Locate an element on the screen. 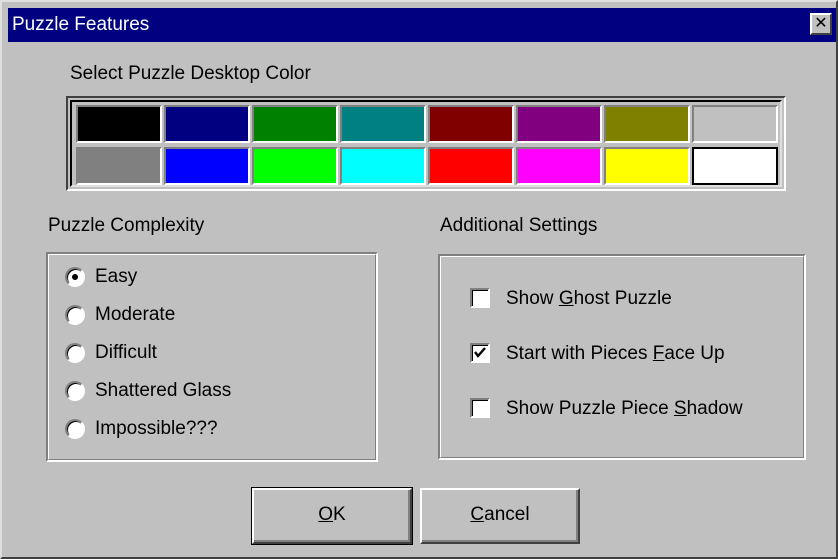  complexity-option-label: Moderate is located at coordinates (135, 314).